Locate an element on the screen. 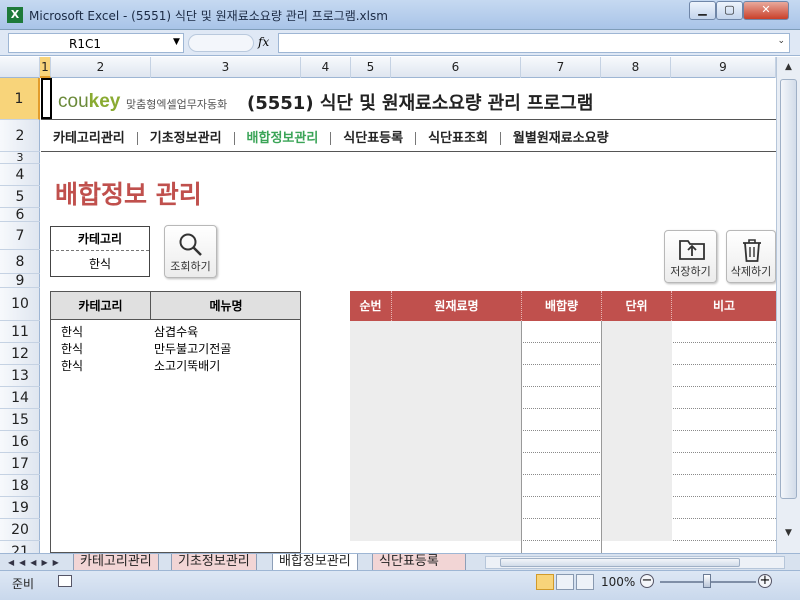  row-header: 8 is located at coordinates (20, 262).